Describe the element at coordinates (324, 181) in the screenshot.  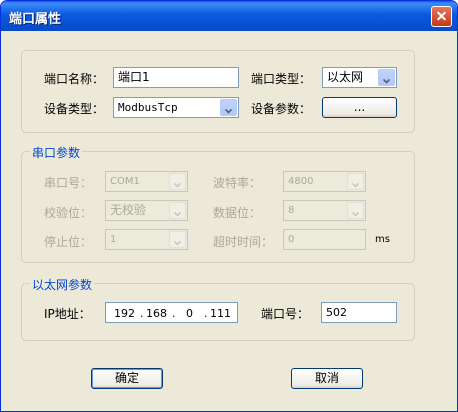
I see `baud-rate-select: 4800` at that location.